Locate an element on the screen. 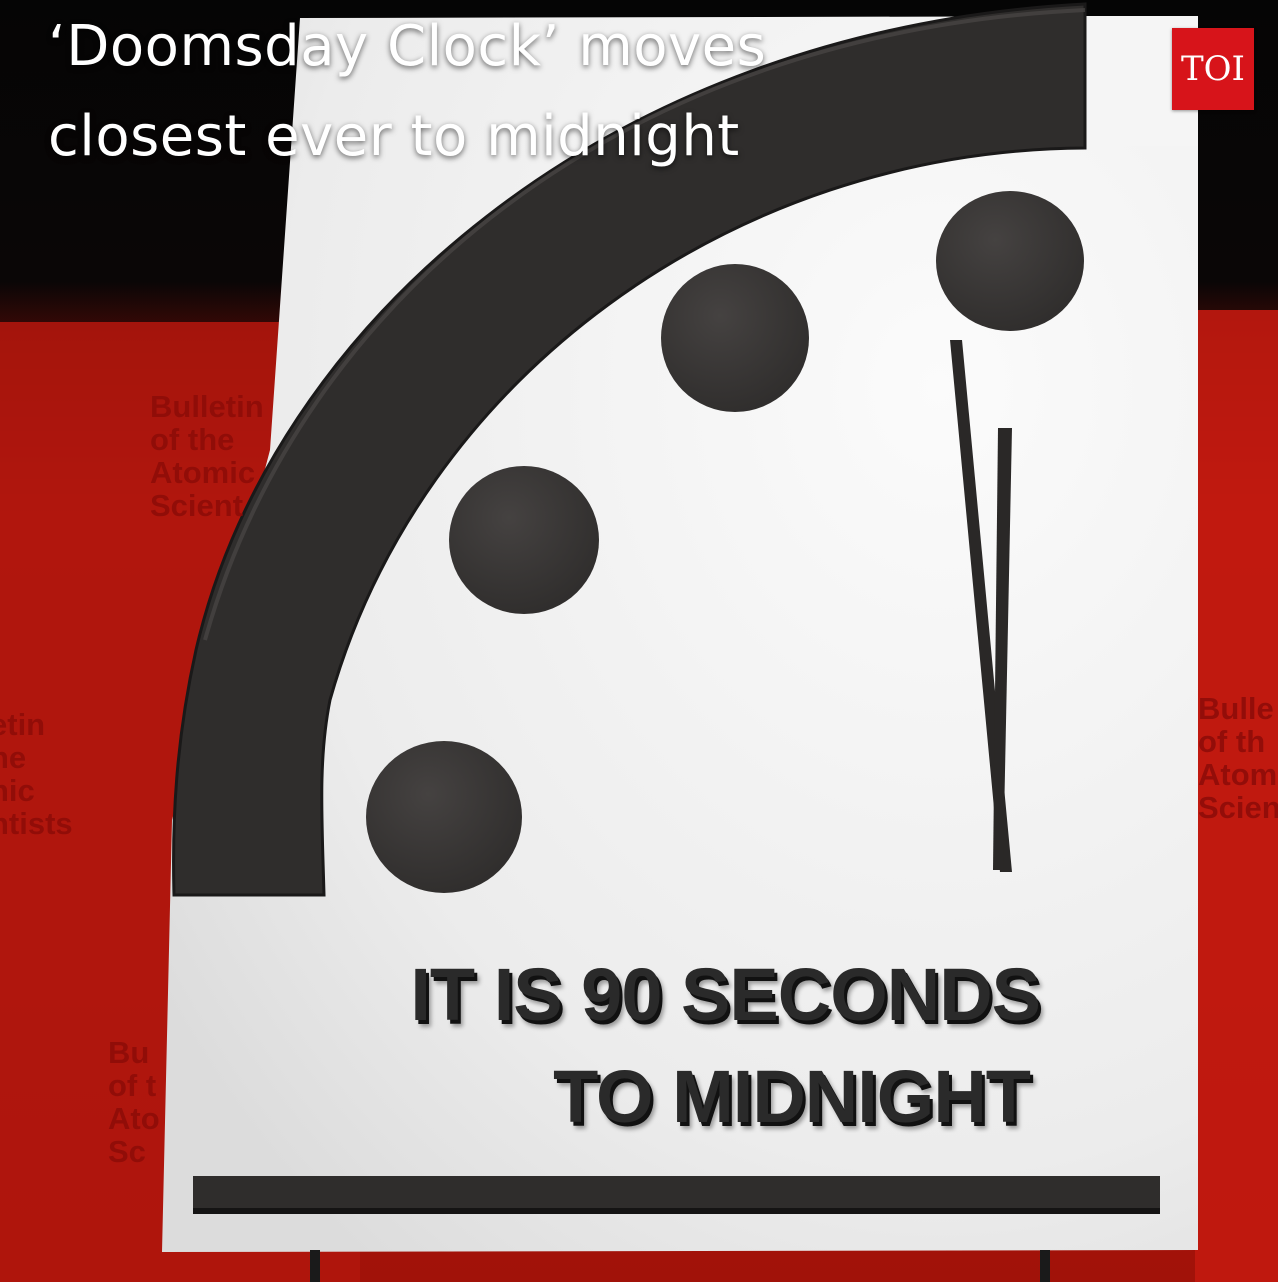 This screenshot has width=1278, height=1282. backdrop-line: Scien is located at coordinates (1238, 807).